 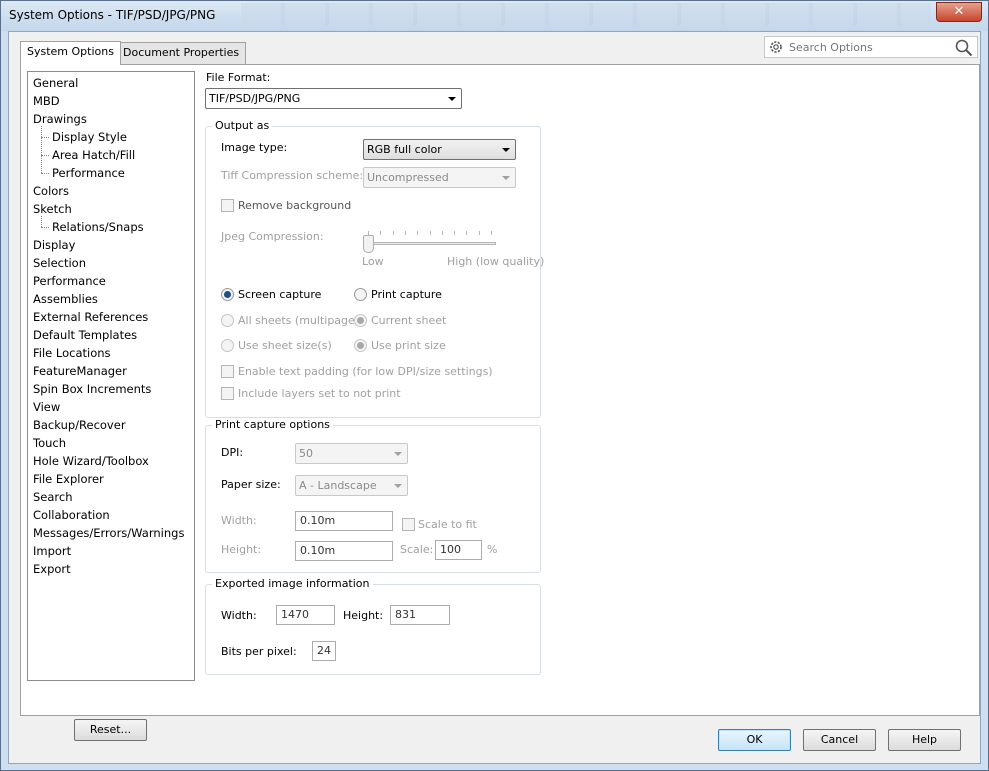 I want to click on file-format-dropdown: TIF/PSD/JPG/PNG, so click(x=333, y=98).